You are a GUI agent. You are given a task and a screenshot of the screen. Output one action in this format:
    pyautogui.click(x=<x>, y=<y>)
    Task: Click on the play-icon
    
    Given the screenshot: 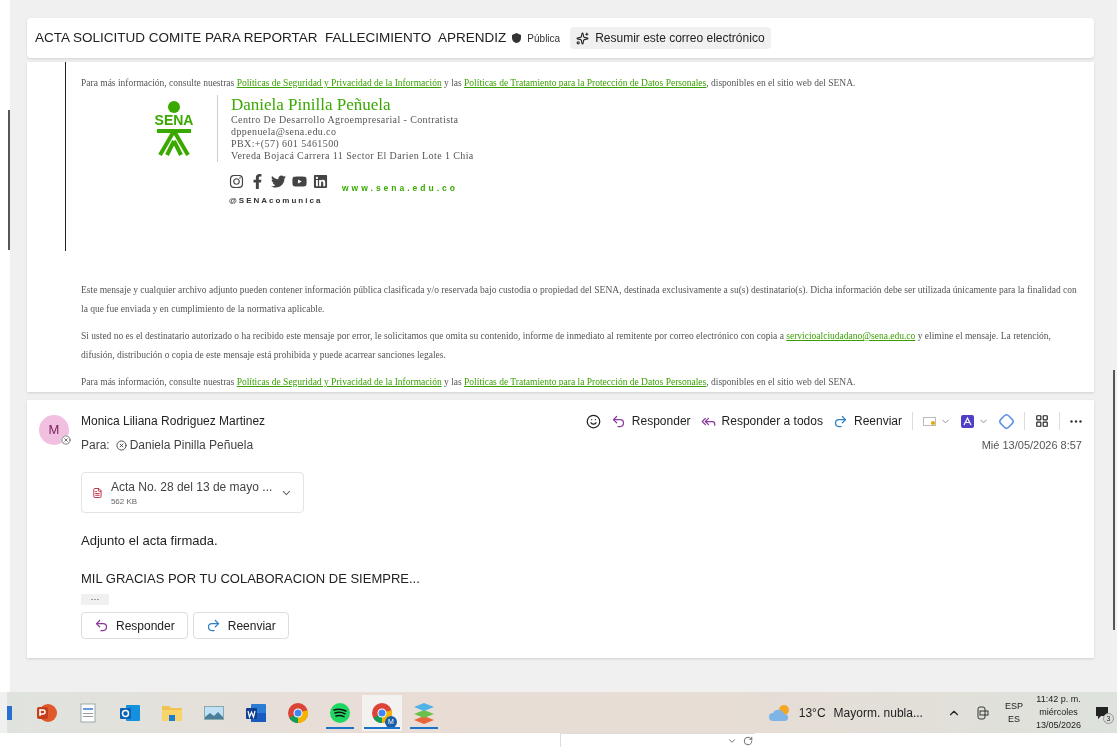 What is the action you would take?
    pyautogui.click(x=299, y=181)
    